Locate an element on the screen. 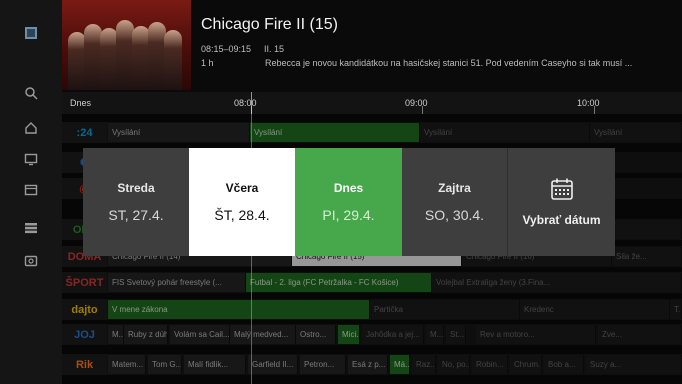  pick-date-label: Vybrať dátum is located at coordinates (561, 220).